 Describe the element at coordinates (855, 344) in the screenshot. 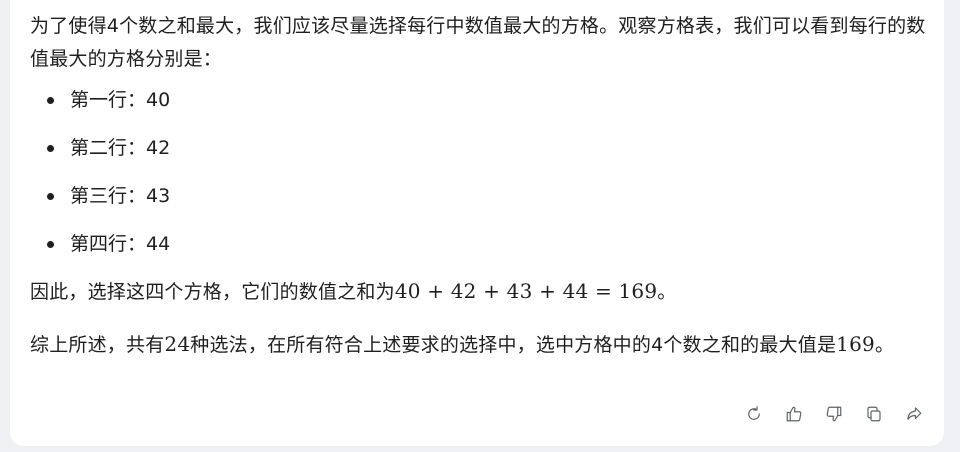

I see `summary-max: 169` at that location.